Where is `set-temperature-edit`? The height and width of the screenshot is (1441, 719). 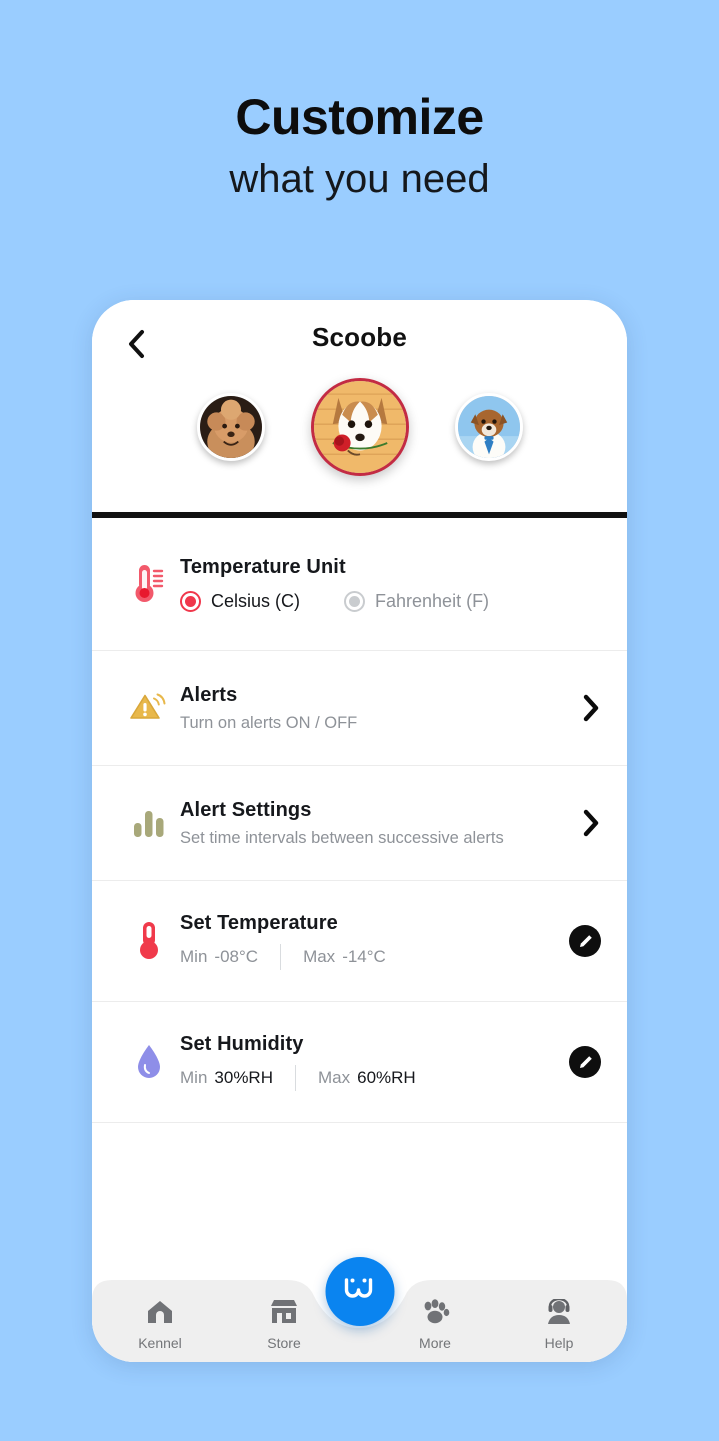
set-temperature-edit is located at coordinates (574, 941).